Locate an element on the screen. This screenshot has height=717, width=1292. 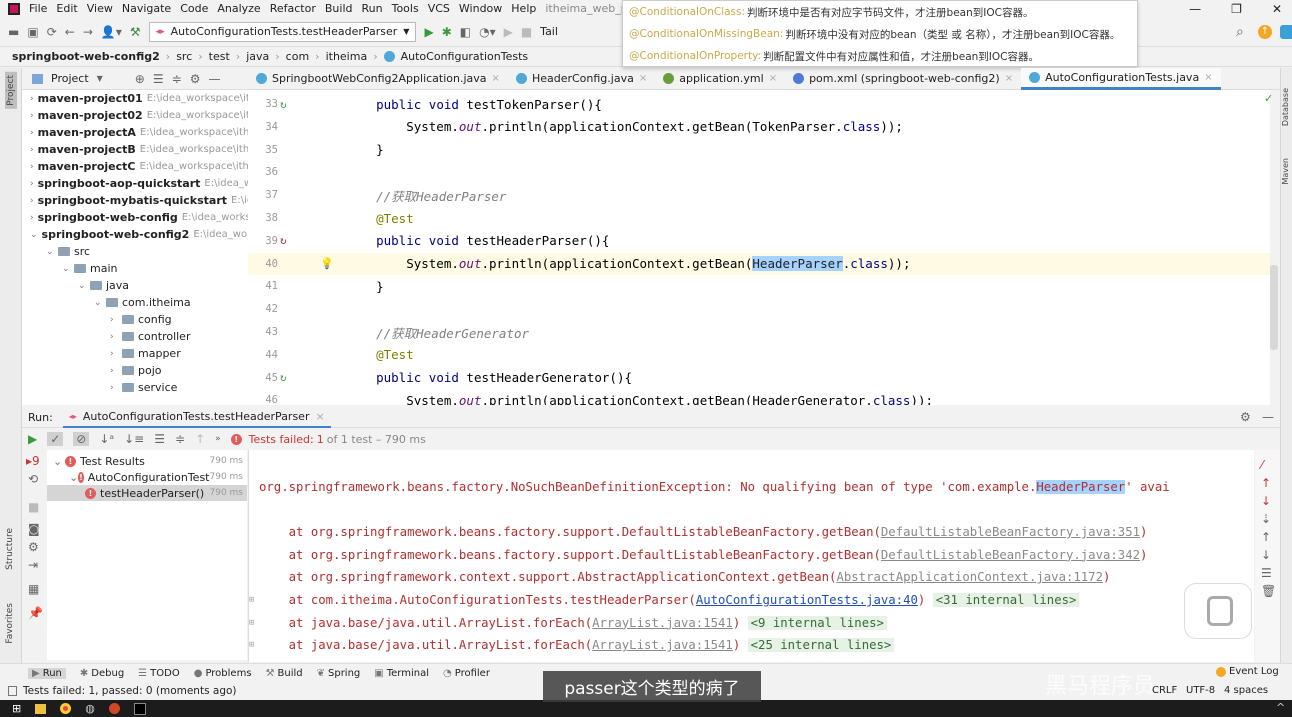
menu-edit: Edit is located at coordinates (66, 8).